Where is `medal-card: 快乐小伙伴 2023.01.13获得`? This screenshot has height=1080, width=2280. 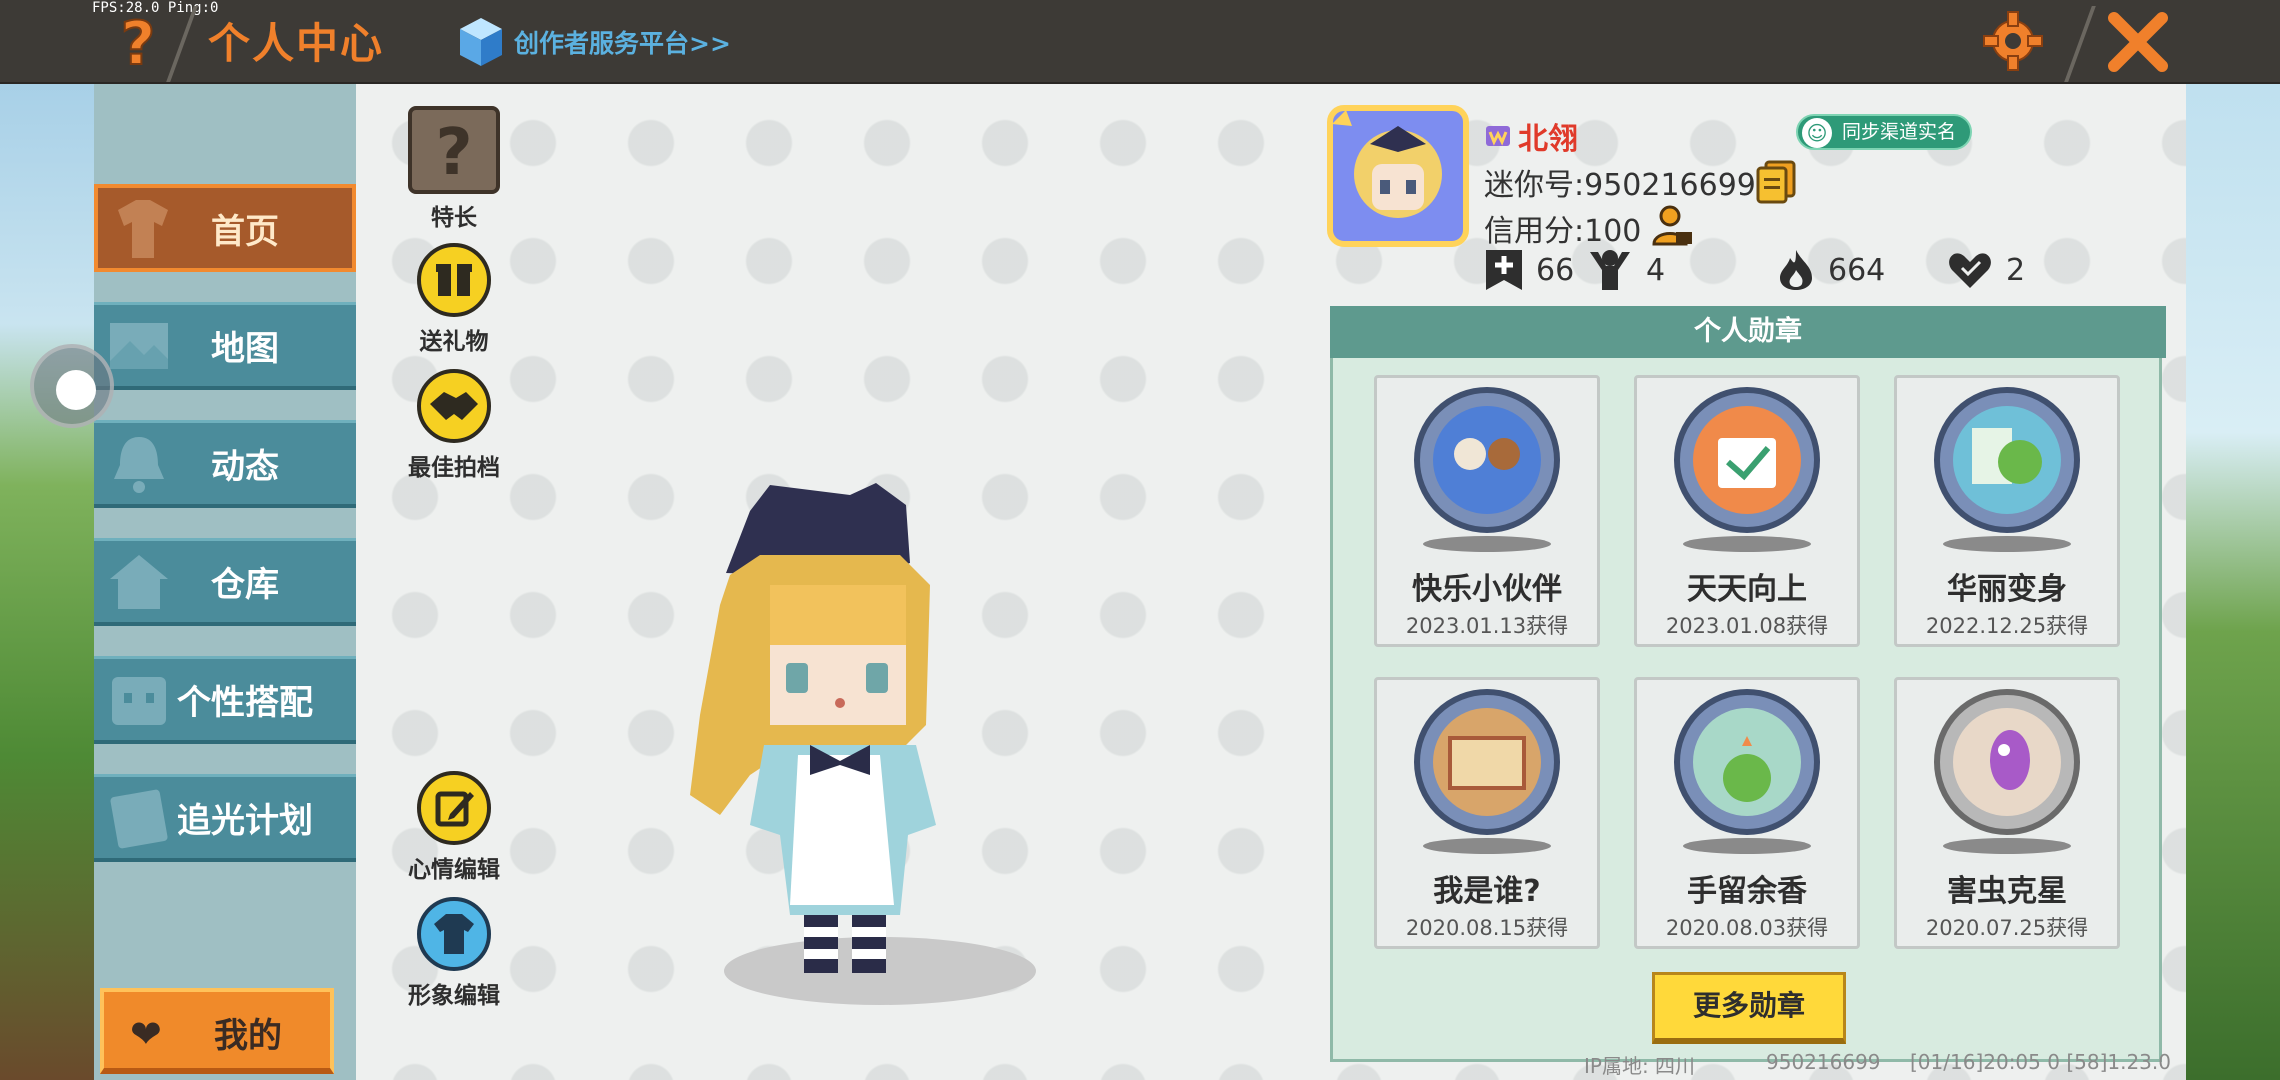 medal-card: 快乐小伙伴 2023.01.13获得 is located at coordinates (1487, 511).